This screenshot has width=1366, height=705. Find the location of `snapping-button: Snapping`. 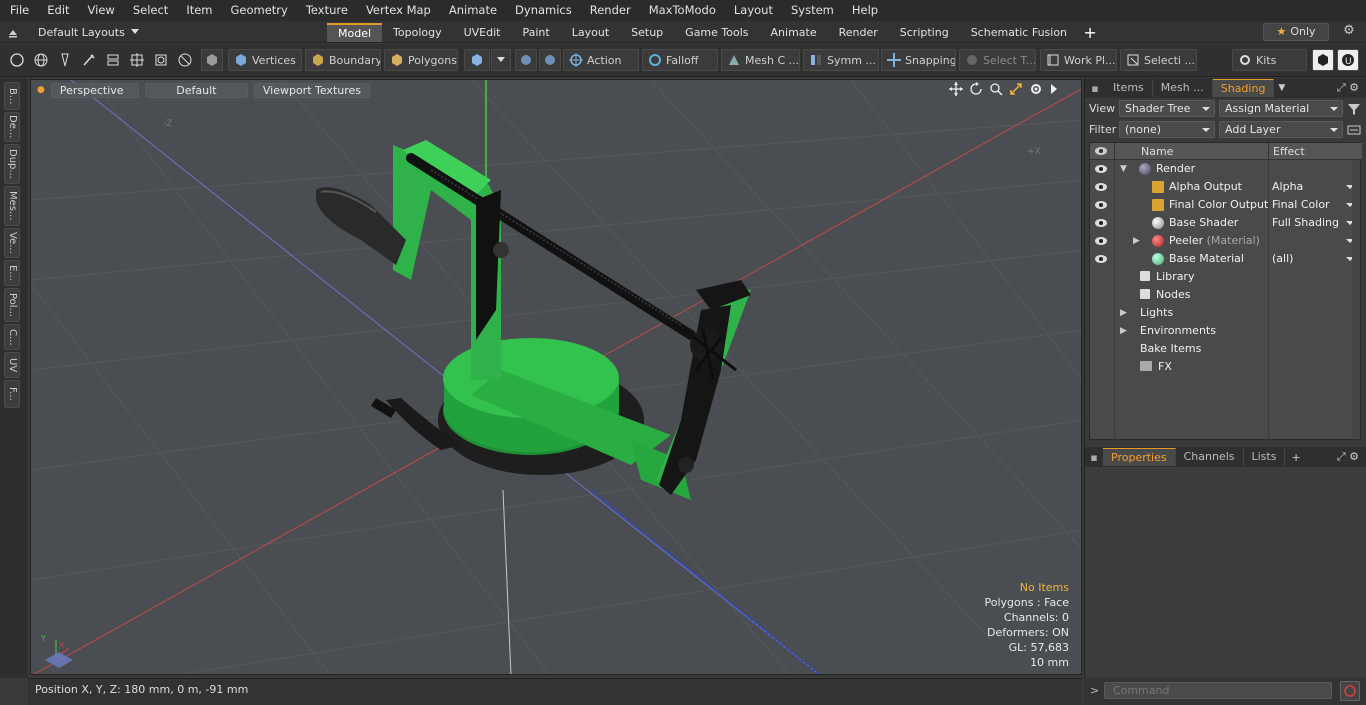

snapping-button: Snapping is located at coordinates (918, 60).